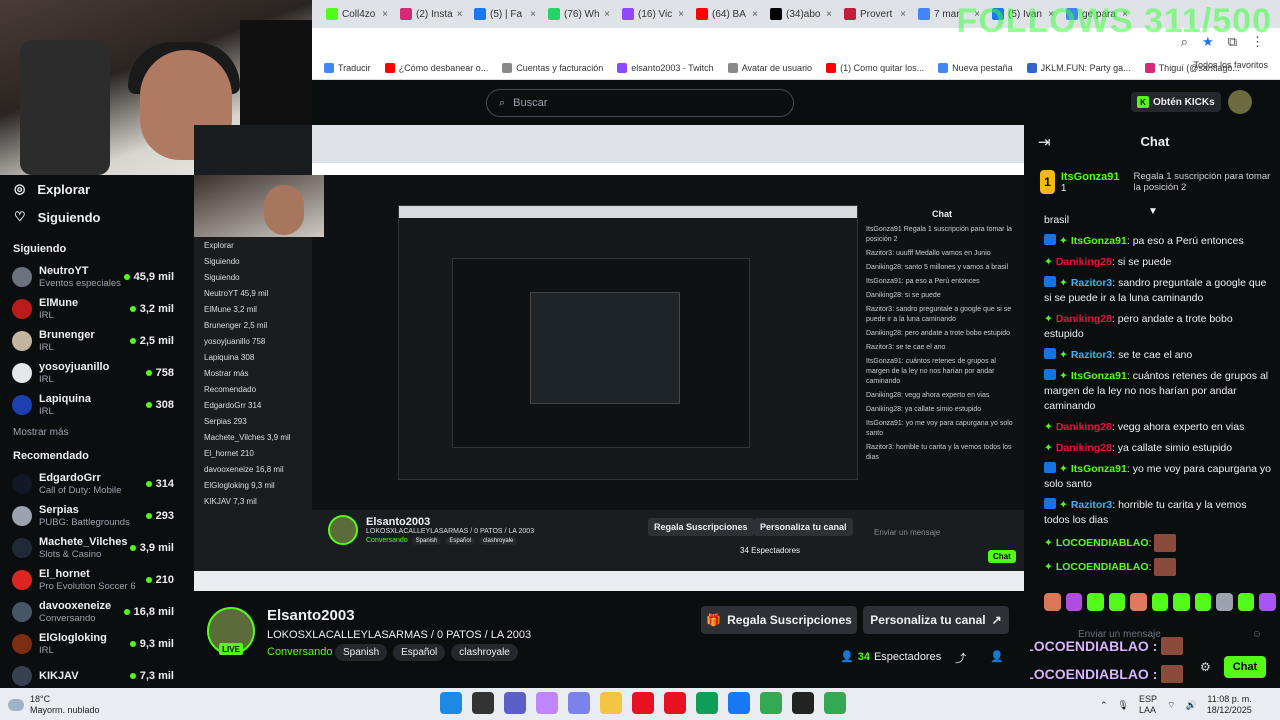  What do you see at coordinates (936, 620) in the screenshot?
I see `customize-channel-button: Personaliza tu canal ↗` at bounding box center [936, 620].